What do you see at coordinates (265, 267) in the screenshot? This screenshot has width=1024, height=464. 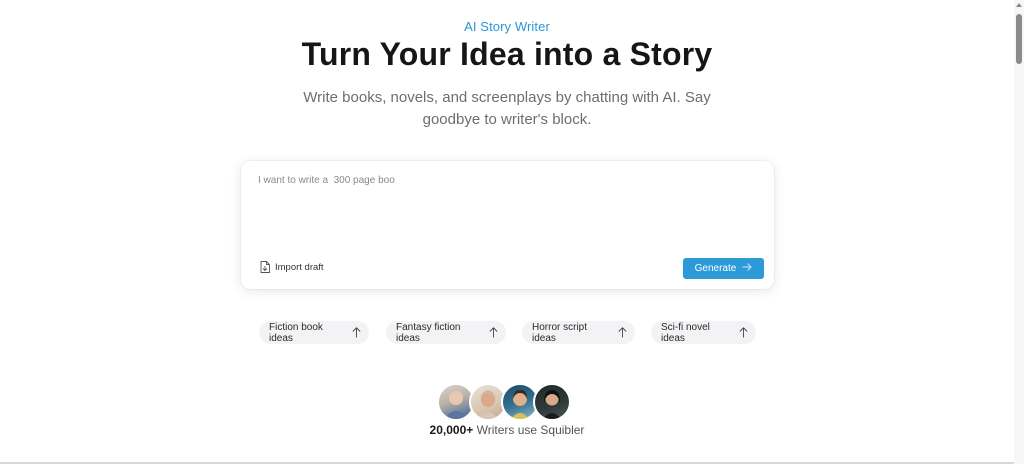 I see `document-icon` at bounding box center [265, 267].